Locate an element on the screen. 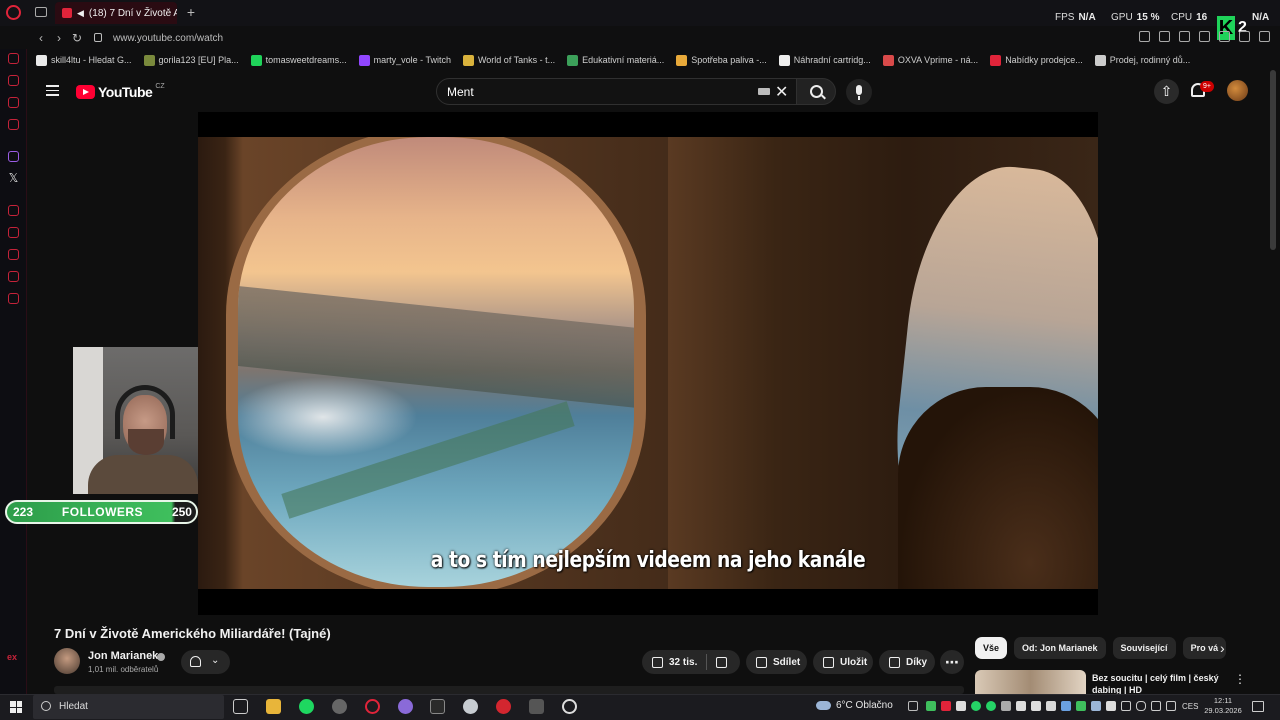 The width and height of the screenshot is (1280, 720). channel-name: Jon Marianek is located at coordinates (123, 656).